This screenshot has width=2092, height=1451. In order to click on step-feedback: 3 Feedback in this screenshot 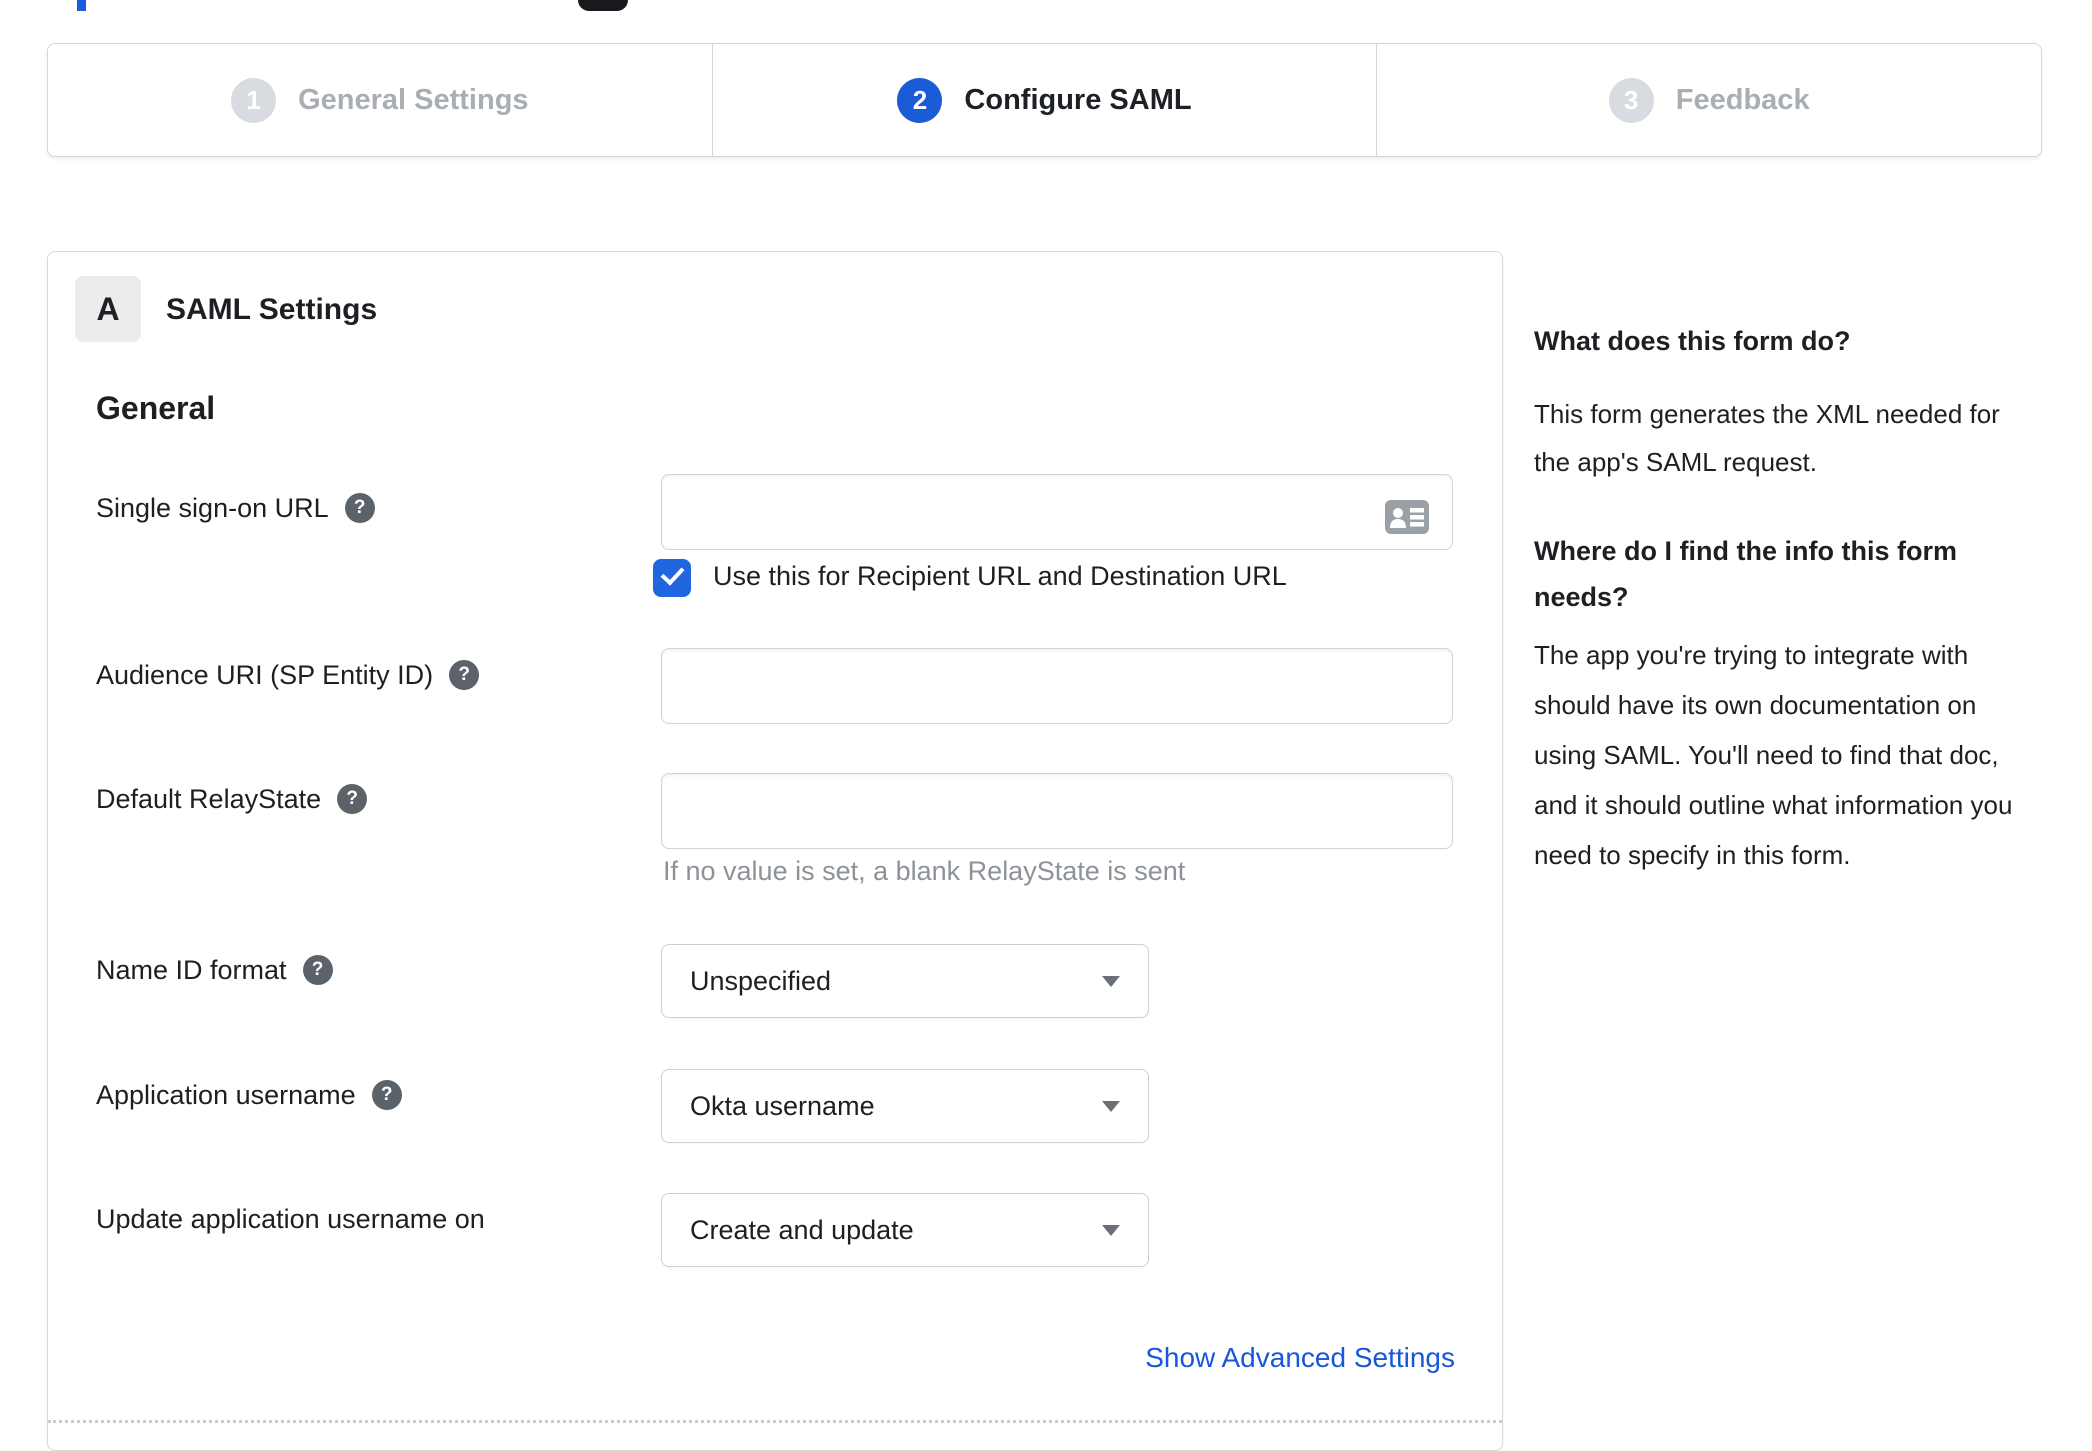, I will do `click(1708, 100)`.